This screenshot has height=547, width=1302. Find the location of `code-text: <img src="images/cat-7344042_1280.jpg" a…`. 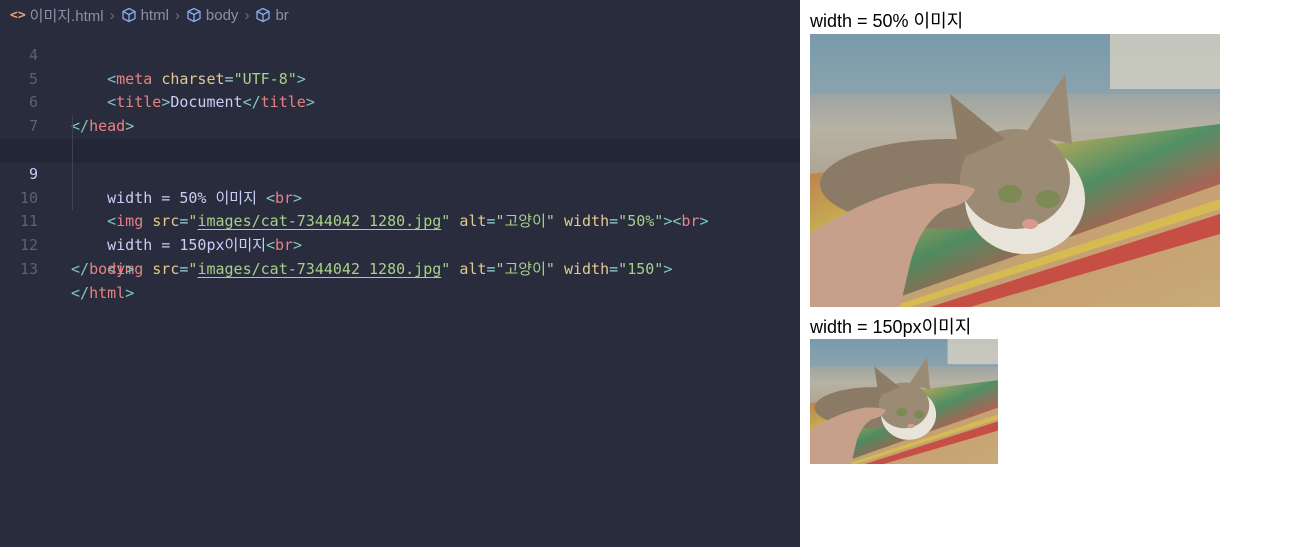

code-text: <img src="images/cat-7344042_1280.jpg" a… is located at coordinates (390, 268).